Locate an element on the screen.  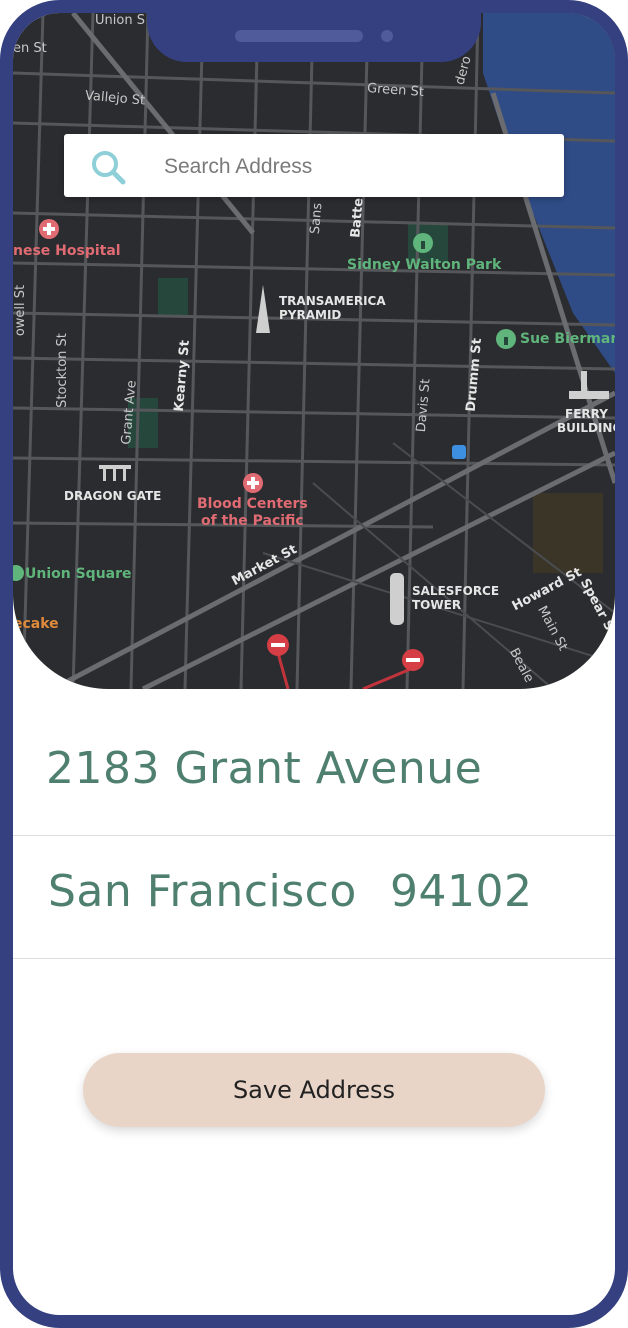
map-label: Union S is located at coordinates (120, 20).